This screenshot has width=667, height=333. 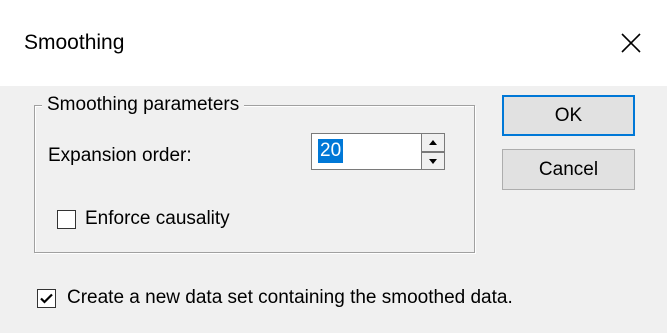 I want to click on window-title: Smoothing, so click(x=74, y=42).